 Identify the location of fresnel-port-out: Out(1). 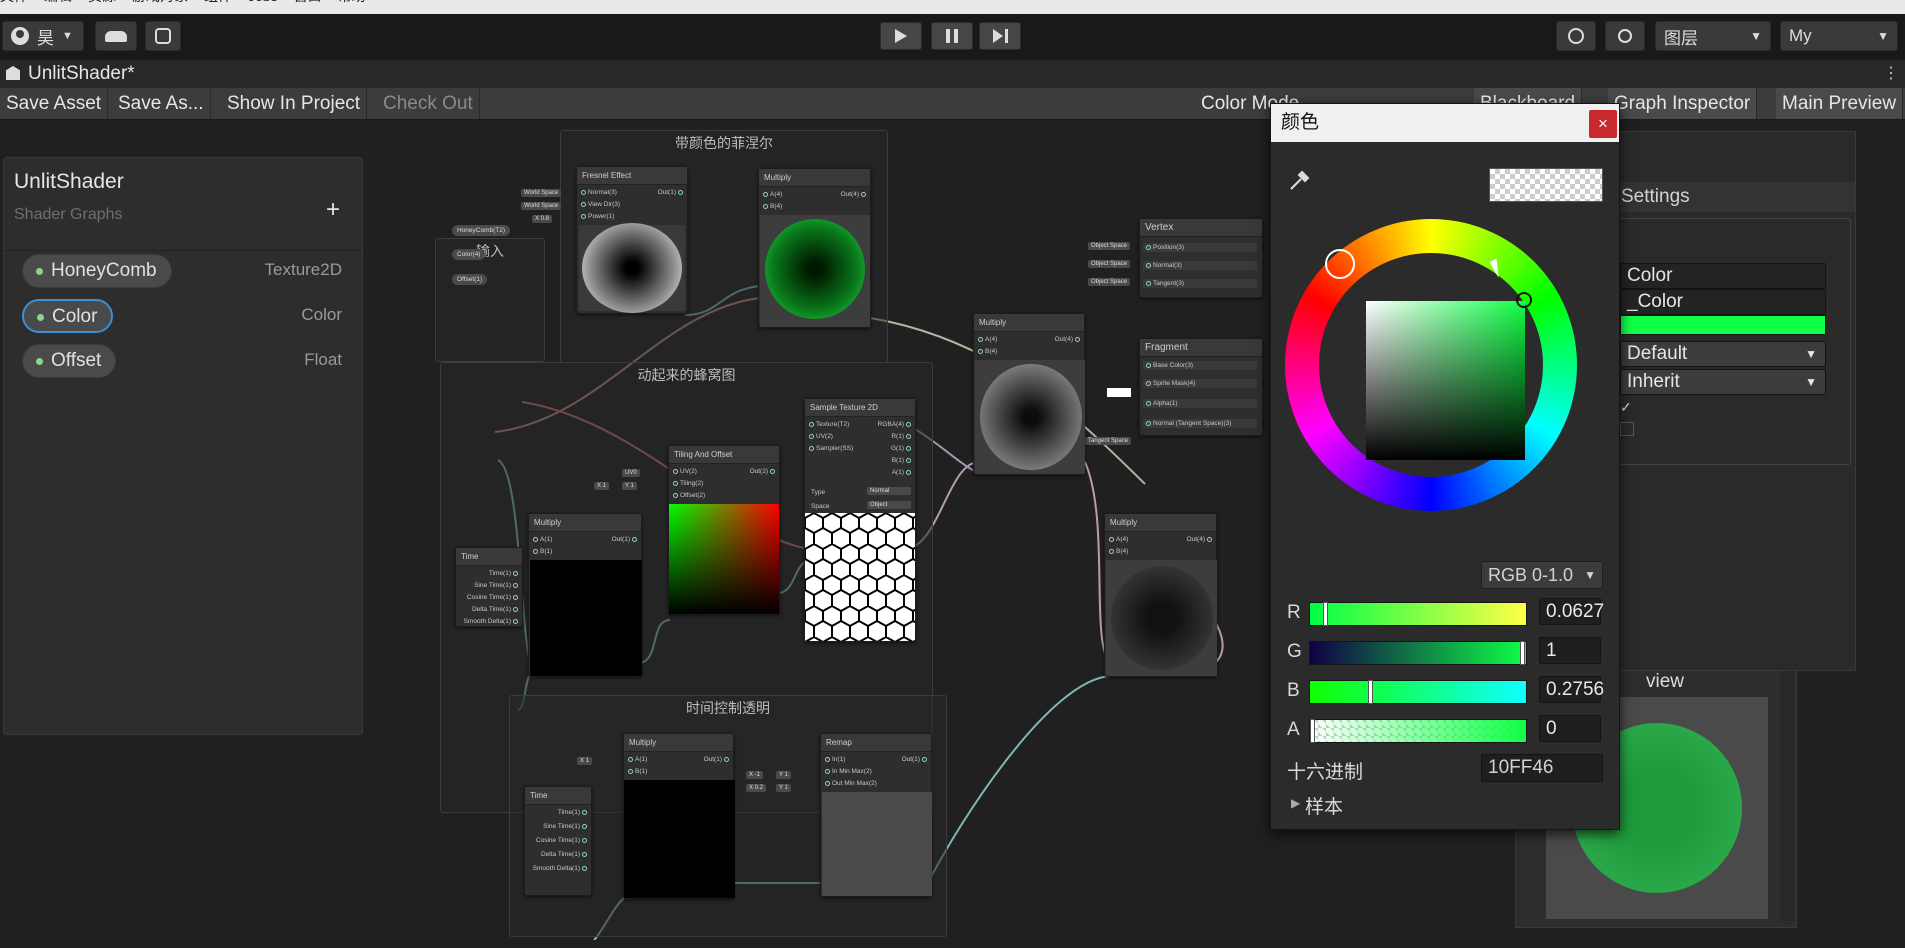
(671, 192).